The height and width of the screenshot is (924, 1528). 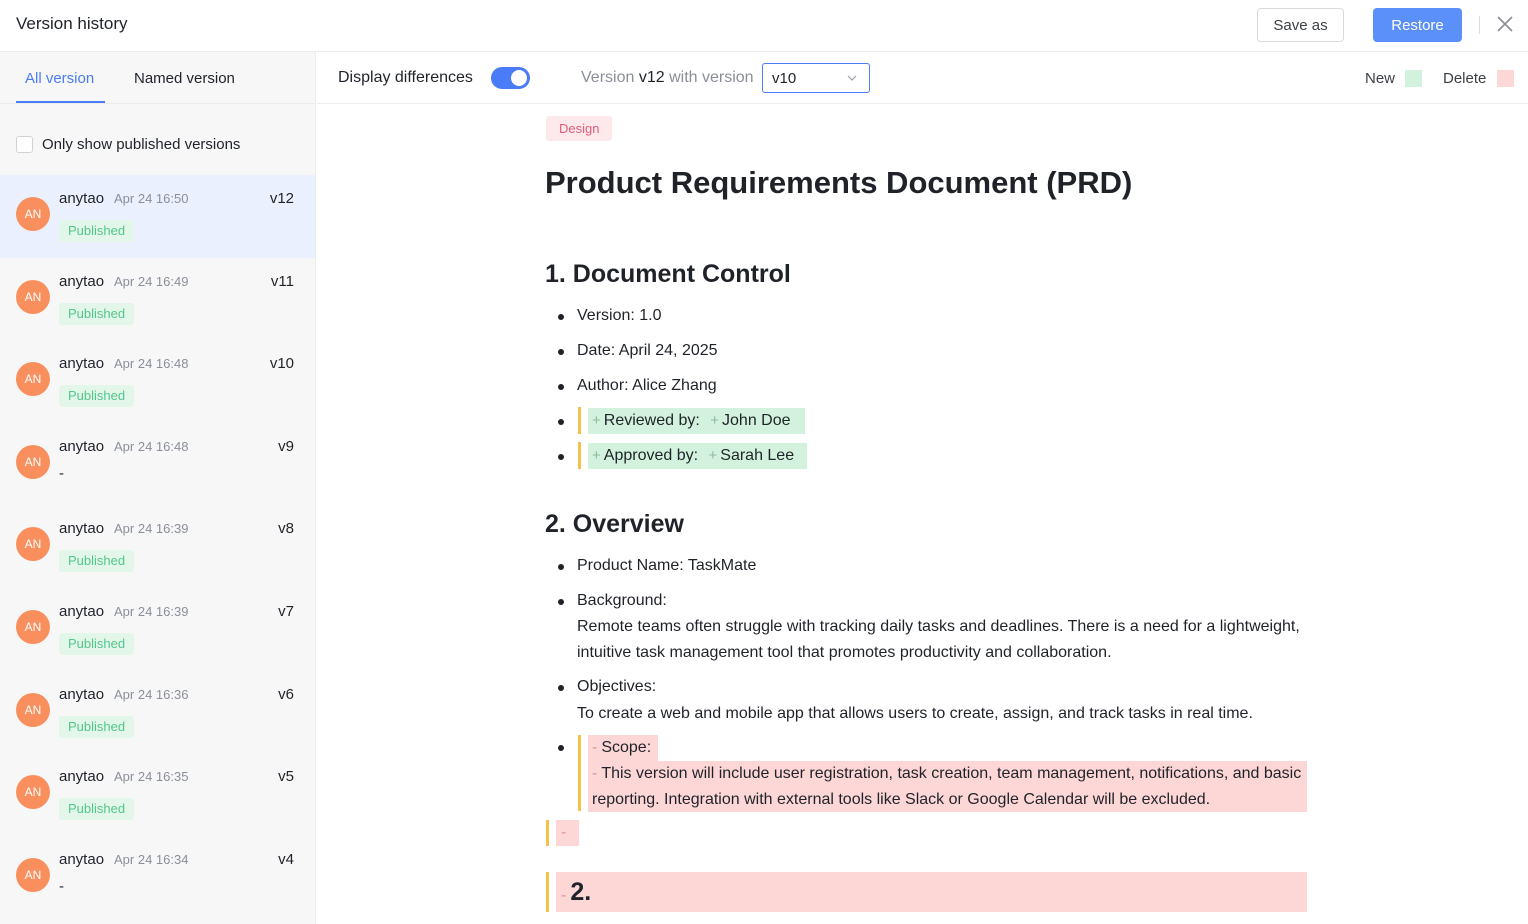 What do you see at coordinates (756, 420) in the screenshot?
I see `reviewed-name: John Doe` at bounding box center [756, 420].